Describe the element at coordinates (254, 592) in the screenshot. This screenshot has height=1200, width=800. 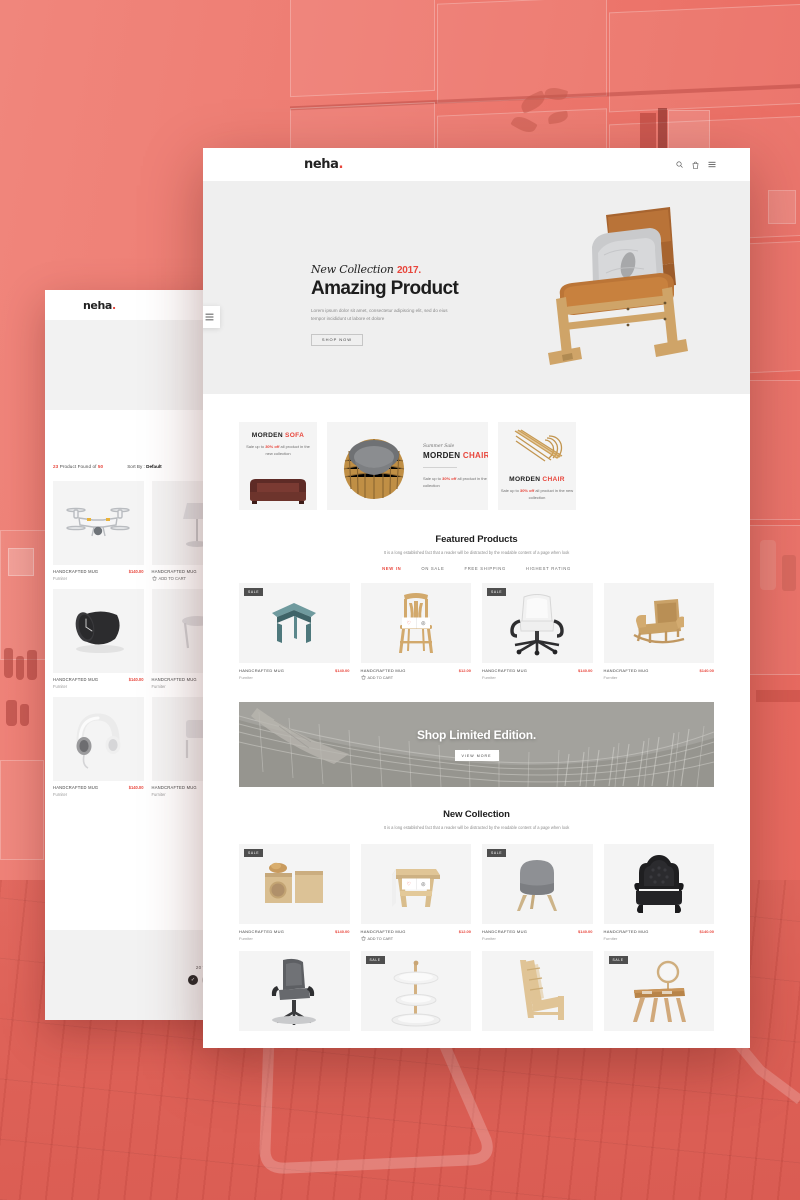
I see `sale-badge: SALE` at that location.